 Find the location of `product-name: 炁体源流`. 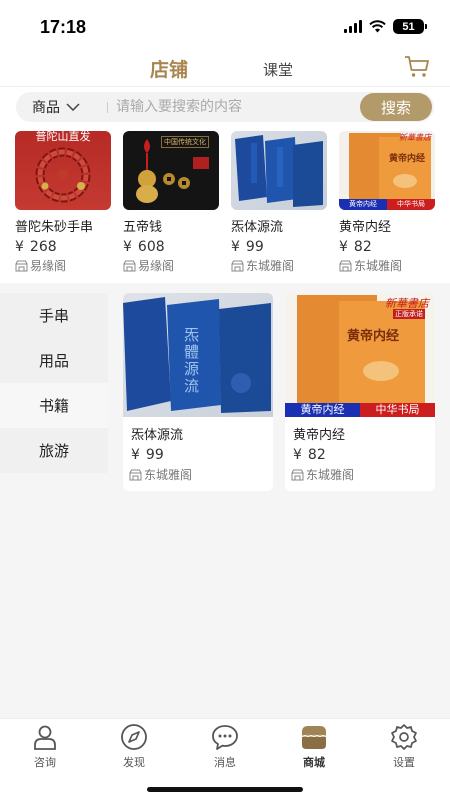

product-name: 炁体源流 is located at coordinates (257, 227).